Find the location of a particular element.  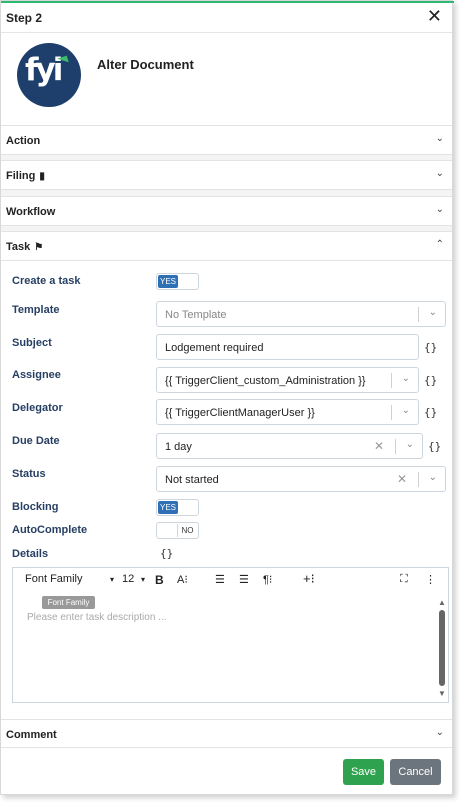

delegator-value: {{ TriggerClientManagerUser }} is located at coordinates (240, 413).